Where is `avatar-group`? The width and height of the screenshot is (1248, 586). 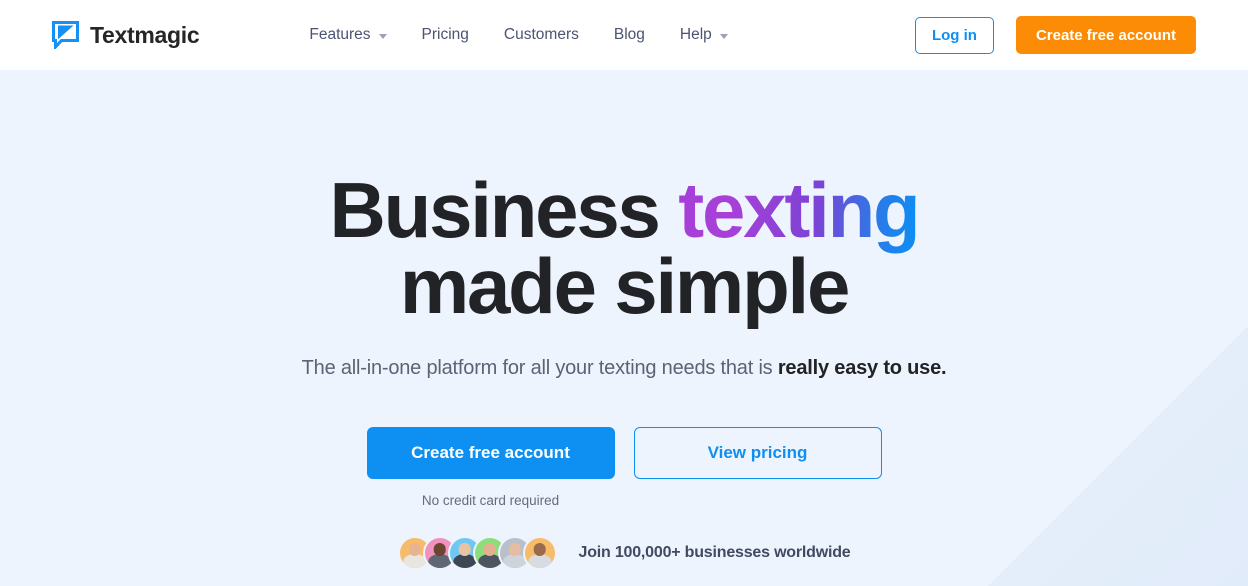
avatar-group is located at coordinates (477, 553).